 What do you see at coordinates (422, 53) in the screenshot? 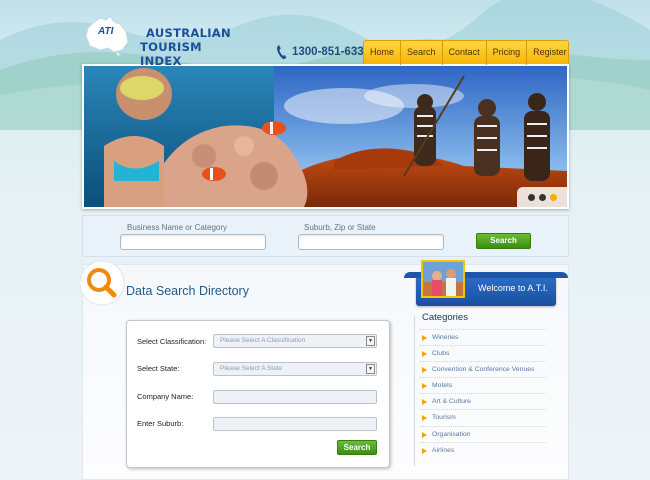
I see `nav-search: Search` at bounding box center [422, 53].